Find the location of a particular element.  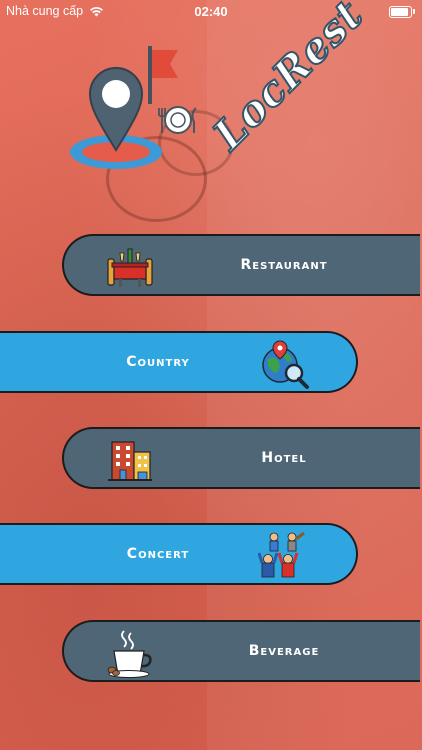

menu-item-hotel: Hotel is located at coordinates (241, 458).